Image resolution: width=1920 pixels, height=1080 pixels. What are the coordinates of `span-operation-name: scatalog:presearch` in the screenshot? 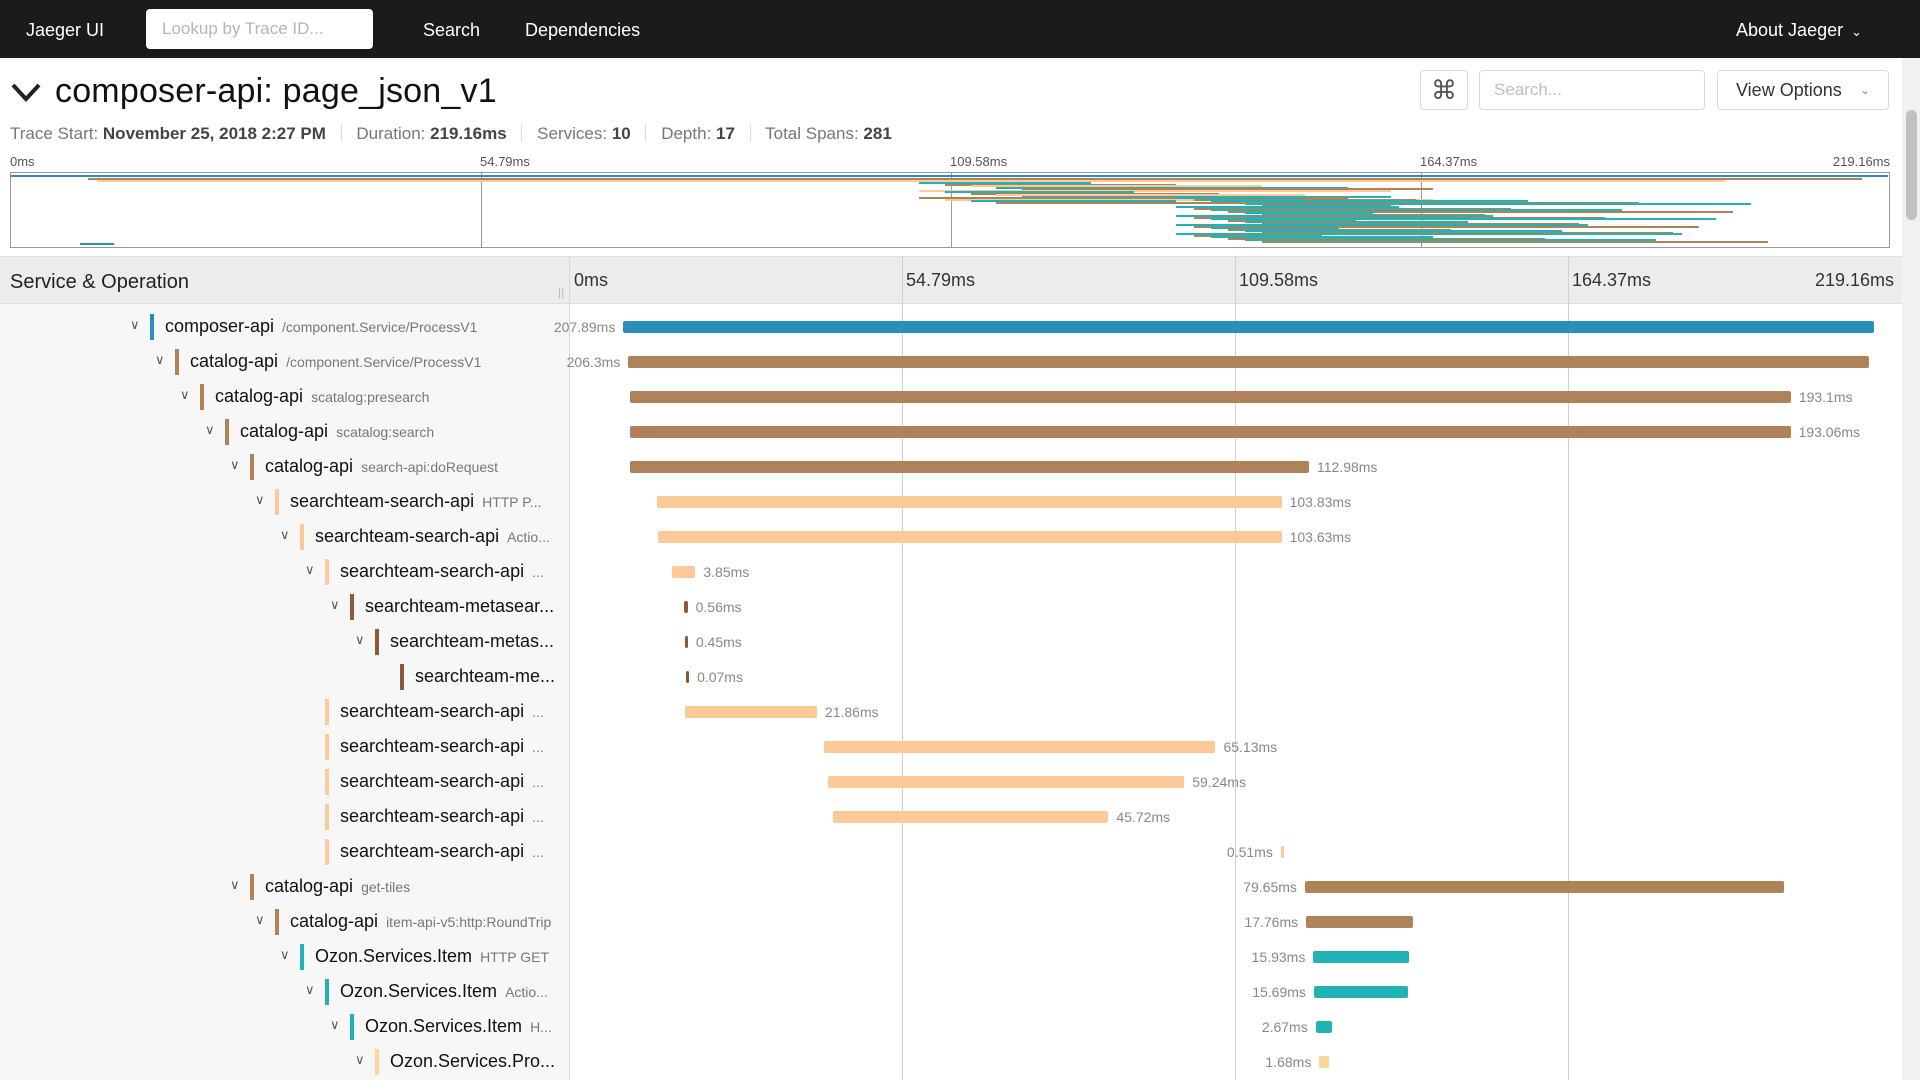 It's located at (370, 397).